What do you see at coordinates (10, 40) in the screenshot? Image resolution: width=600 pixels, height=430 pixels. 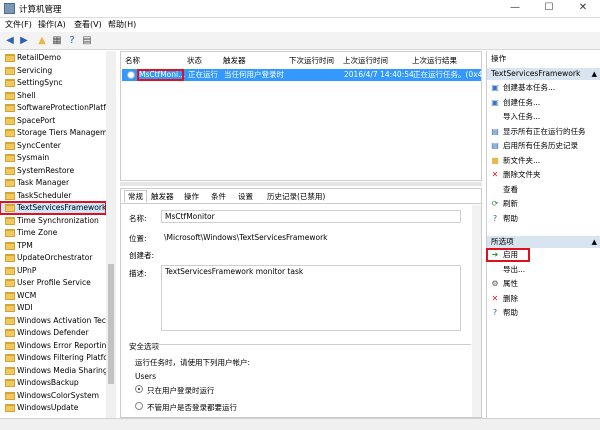 I see `back-arrow-icon: ◀` at bounding box center [10, 40].